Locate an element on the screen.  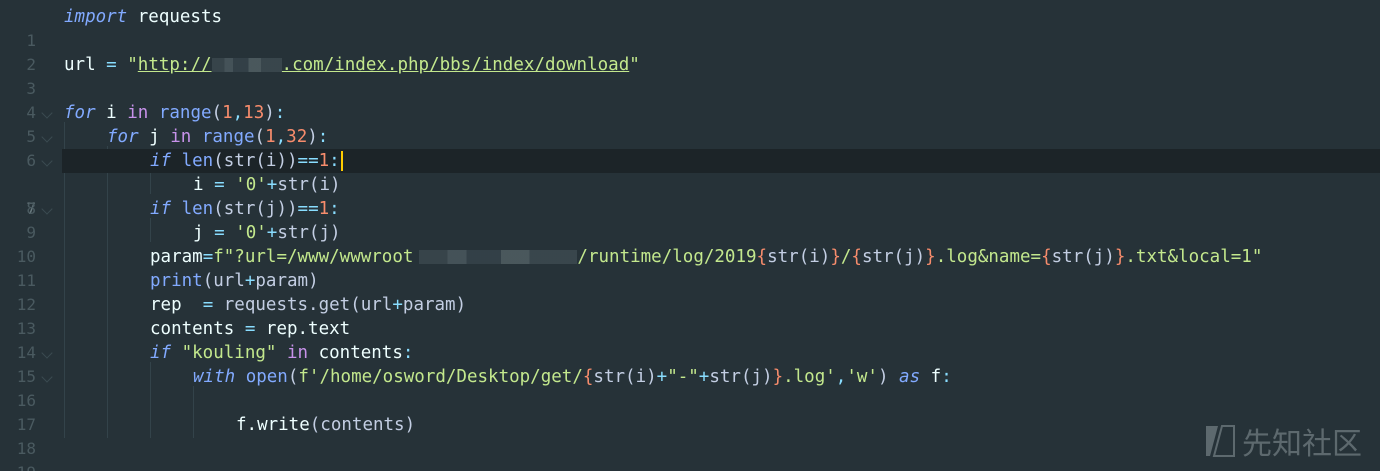
code-text: param) is located at coordinates (287, 281).